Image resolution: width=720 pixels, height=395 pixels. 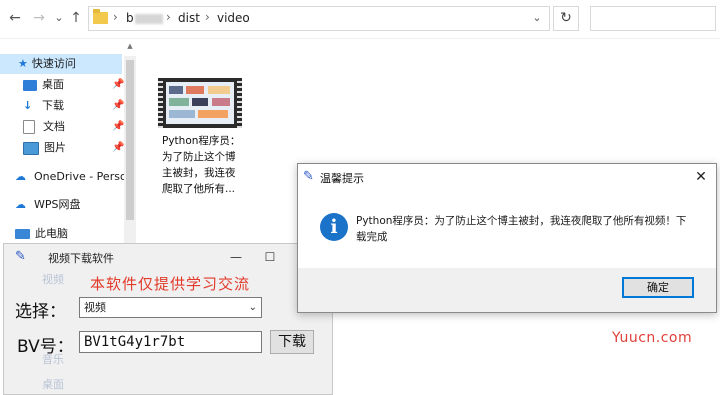 I want to click on title-bar: ✎ 视频下载软件 — ☐, so click(x=168, y=257).